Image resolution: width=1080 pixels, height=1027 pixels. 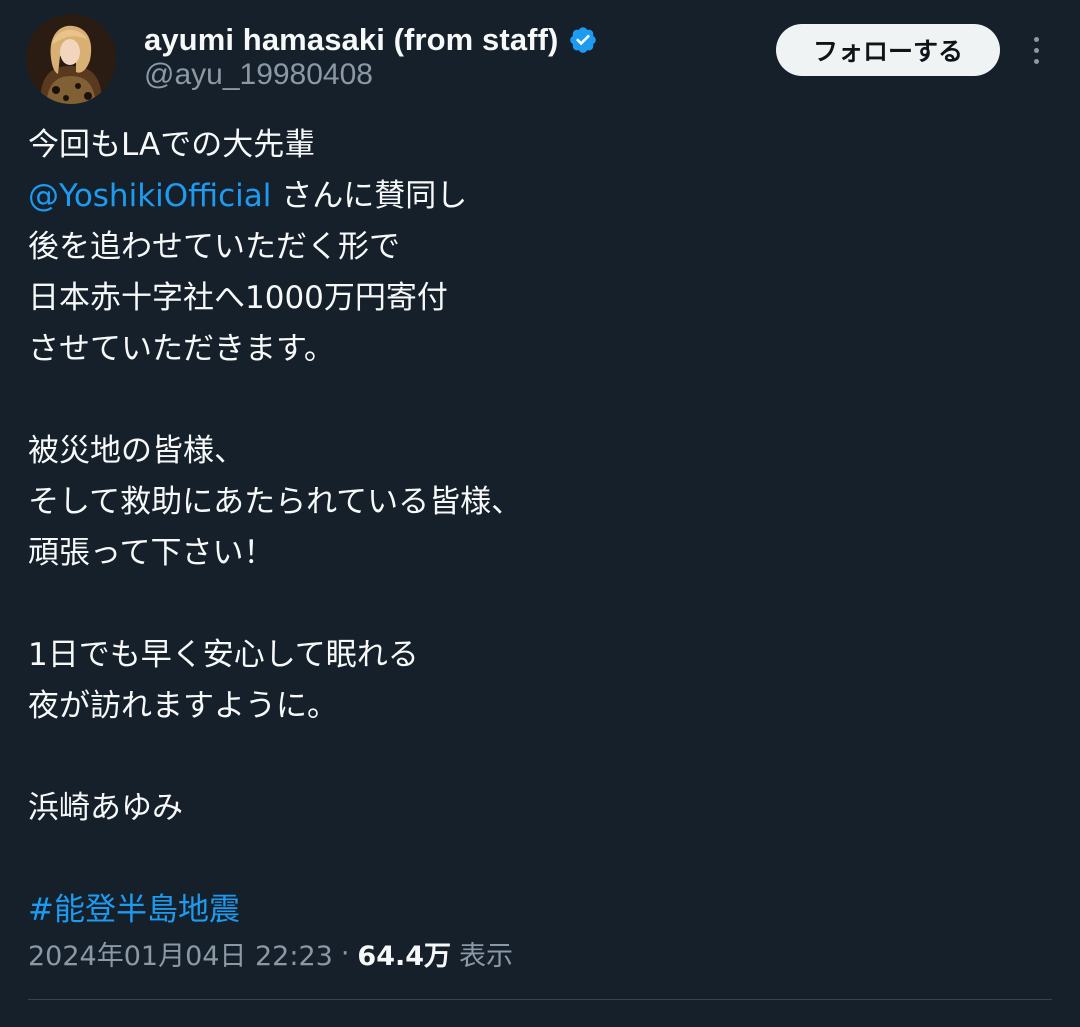 I want to click on tweet-line: 1日でも早く安心して眠れる, so click(x=223, y=655).